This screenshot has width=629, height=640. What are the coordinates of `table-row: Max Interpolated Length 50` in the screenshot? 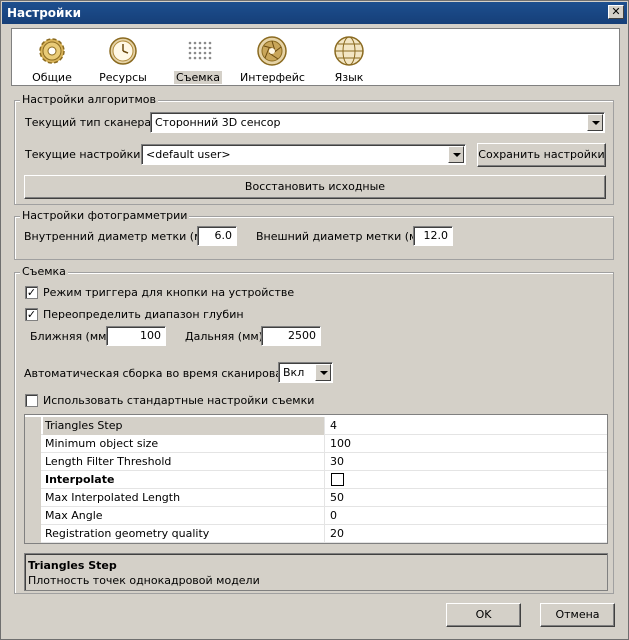 It's located at (316, 498).